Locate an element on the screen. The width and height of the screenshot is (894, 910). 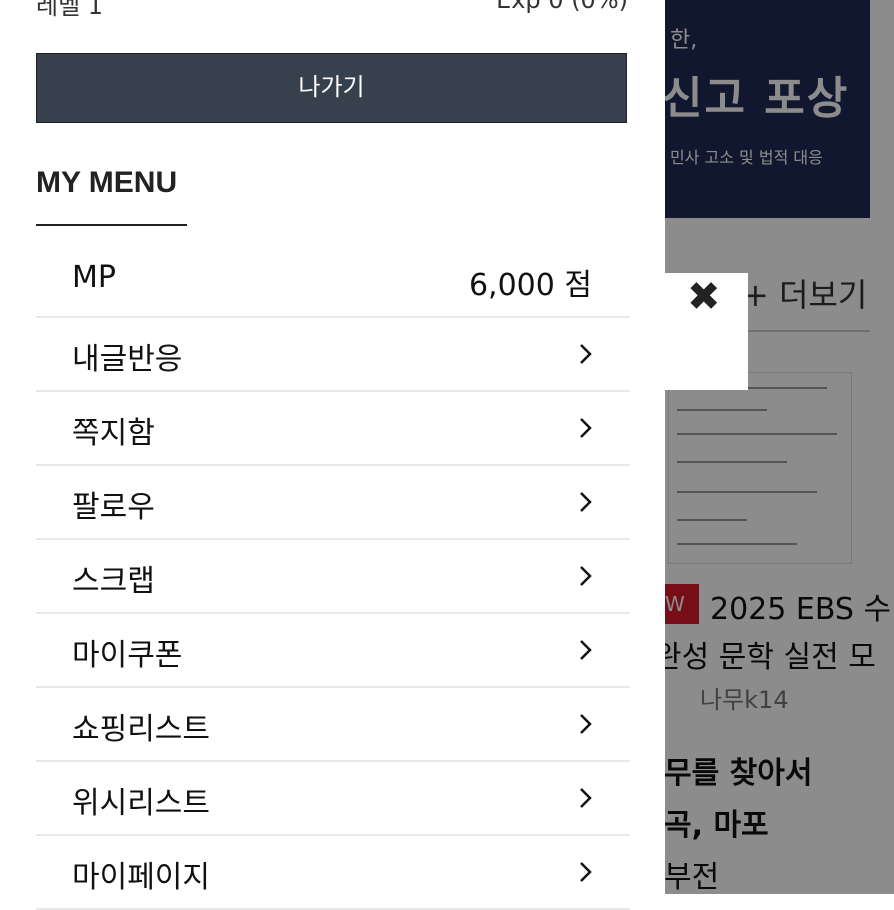
menu-item: 내글반응 is located at coordinates (333, 355).